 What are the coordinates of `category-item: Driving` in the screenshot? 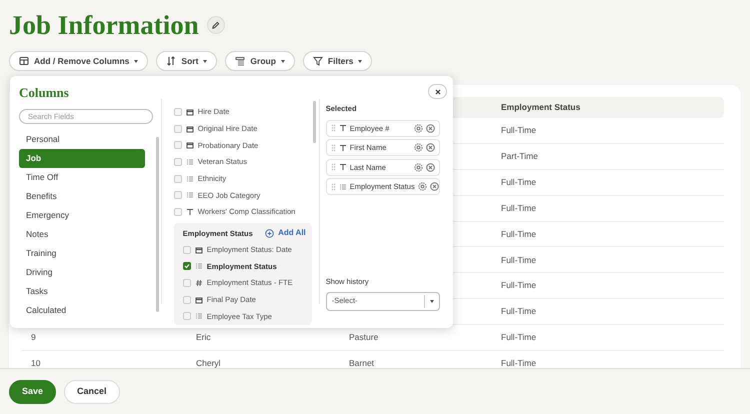 It's located at (82, 272).